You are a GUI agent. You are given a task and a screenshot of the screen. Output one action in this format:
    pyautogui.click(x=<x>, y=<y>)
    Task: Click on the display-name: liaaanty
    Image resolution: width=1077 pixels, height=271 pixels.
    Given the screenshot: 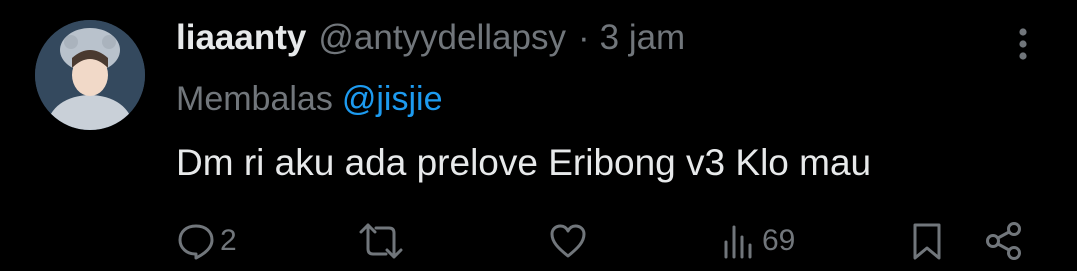 What is the action you would take?
    pyautogui.click(x=241, y=38)
    